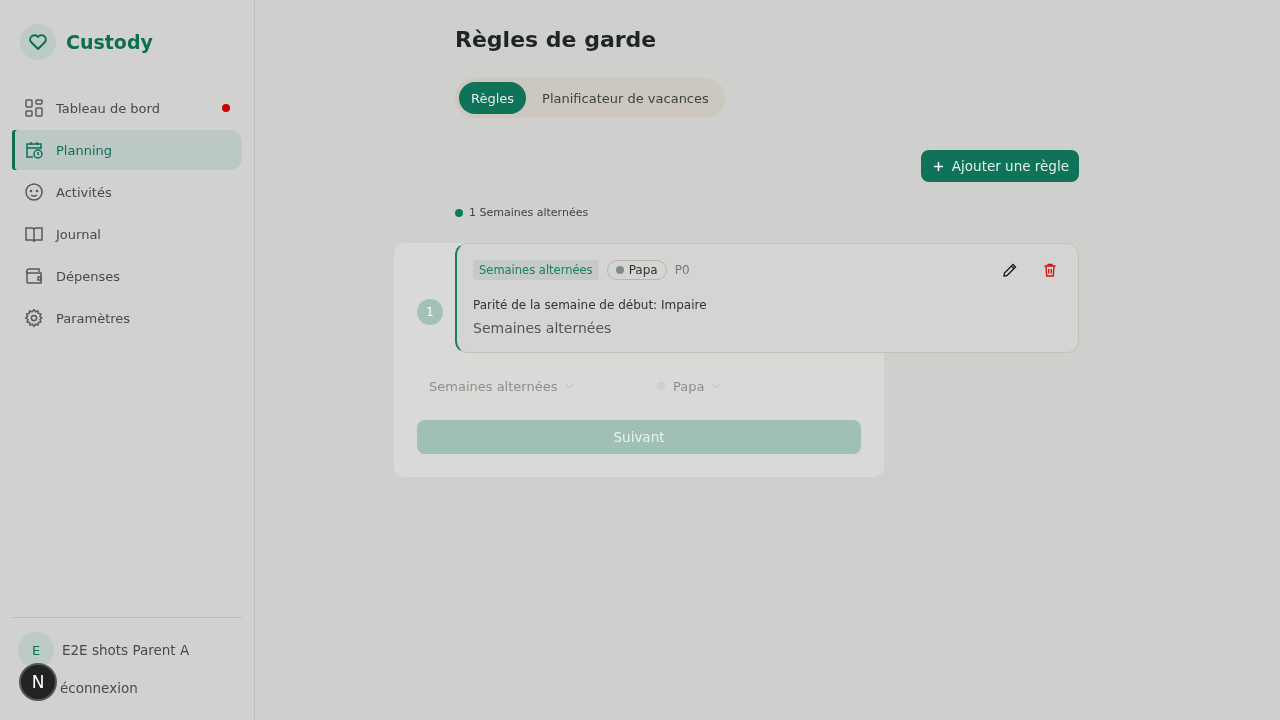  What do you see at coordinates (938, 166) in the screenshot?
I see `plus-icon` at bounding box center [938, 166].